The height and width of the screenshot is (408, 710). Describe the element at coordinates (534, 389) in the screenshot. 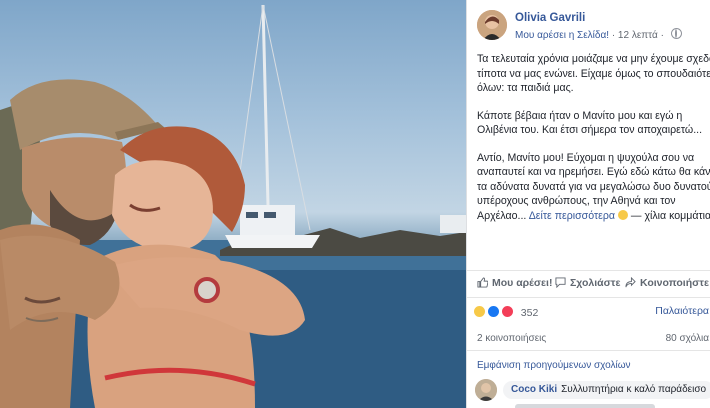

I see `commenter-name: Coco Kiki` at that location.